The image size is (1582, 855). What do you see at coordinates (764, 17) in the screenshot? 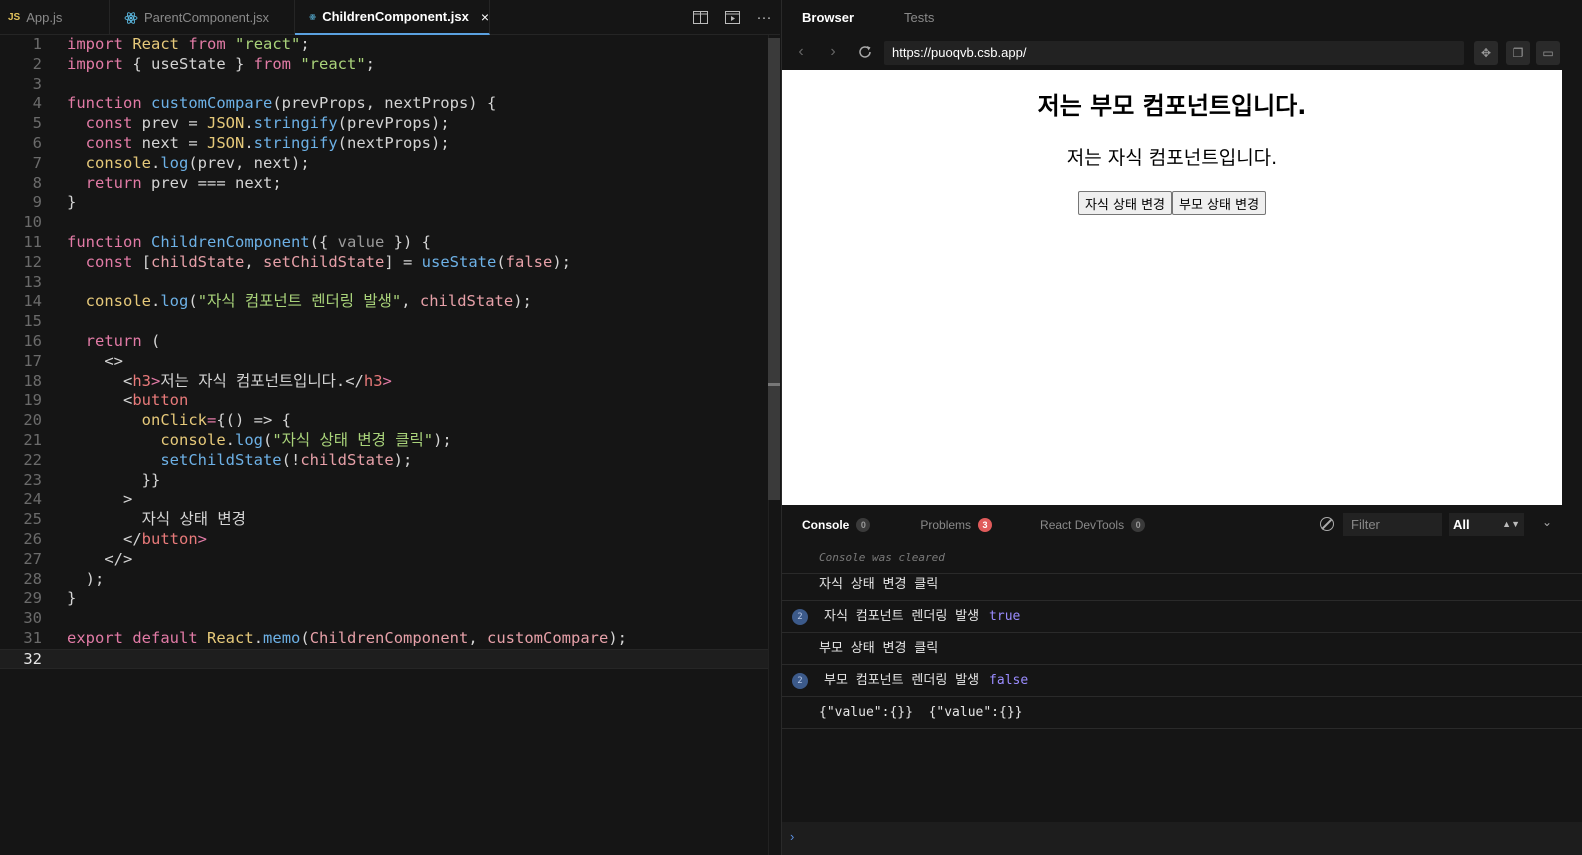
I see `more-actions-icon: ···` at bounding box center [764, 17].